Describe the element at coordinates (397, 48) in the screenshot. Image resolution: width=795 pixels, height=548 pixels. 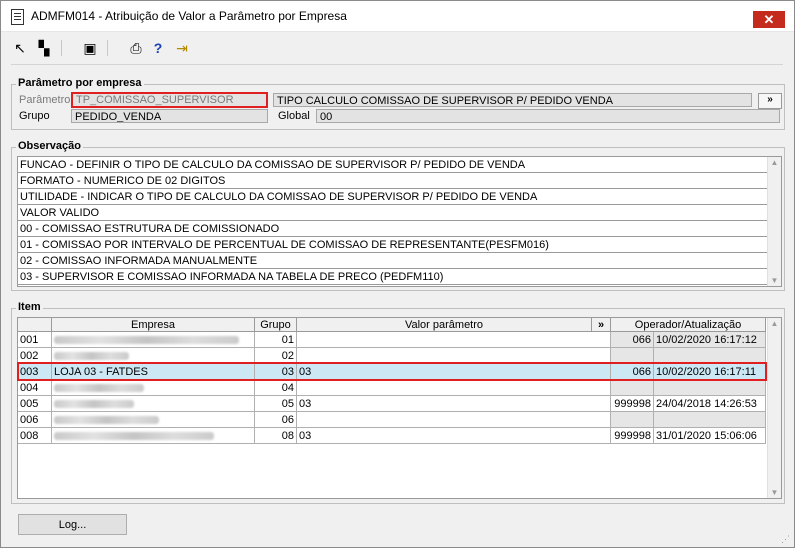
I see `toolbar: ↖ ▚ ▣ ⎙ ? ⇥` at that location.